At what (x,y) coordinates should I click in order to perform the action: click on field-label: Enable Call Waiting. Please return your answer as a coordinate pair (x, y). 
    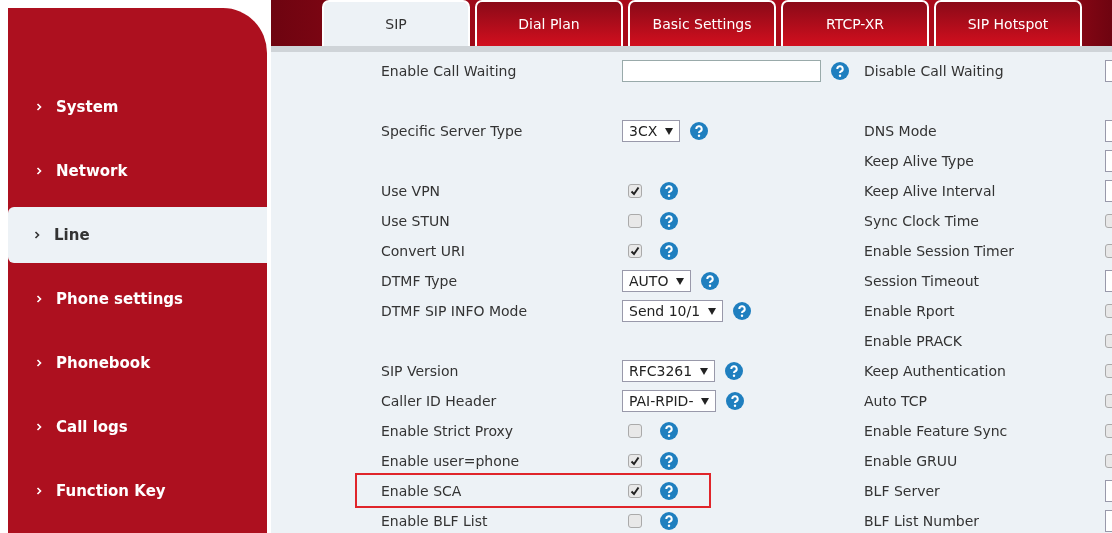
    Looking at the image, I should click on (449, 71).